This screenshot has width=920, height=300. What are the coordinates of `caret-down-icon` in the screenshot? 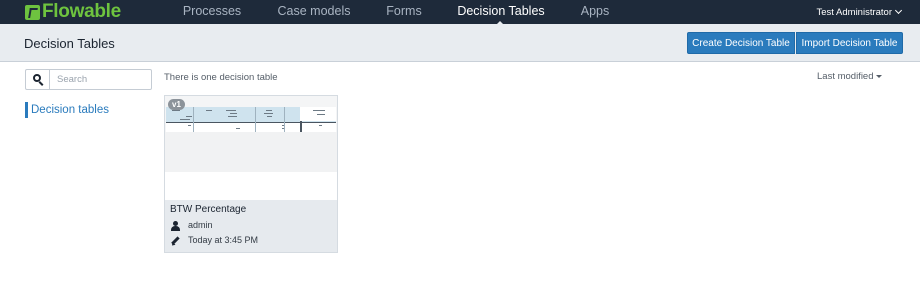 It's located at (878, 76).